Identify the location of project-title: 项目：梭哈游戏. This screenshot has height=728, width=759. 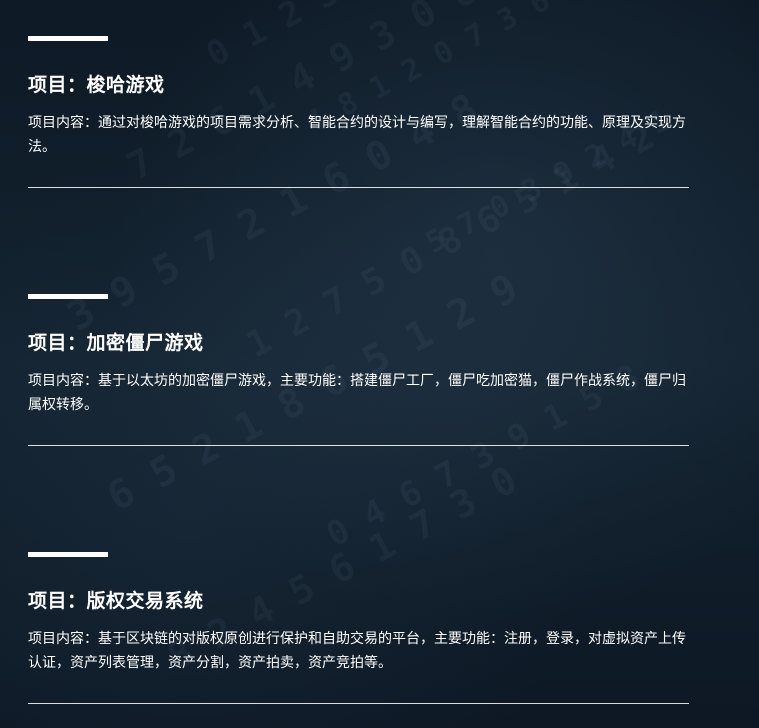
(96, 85).